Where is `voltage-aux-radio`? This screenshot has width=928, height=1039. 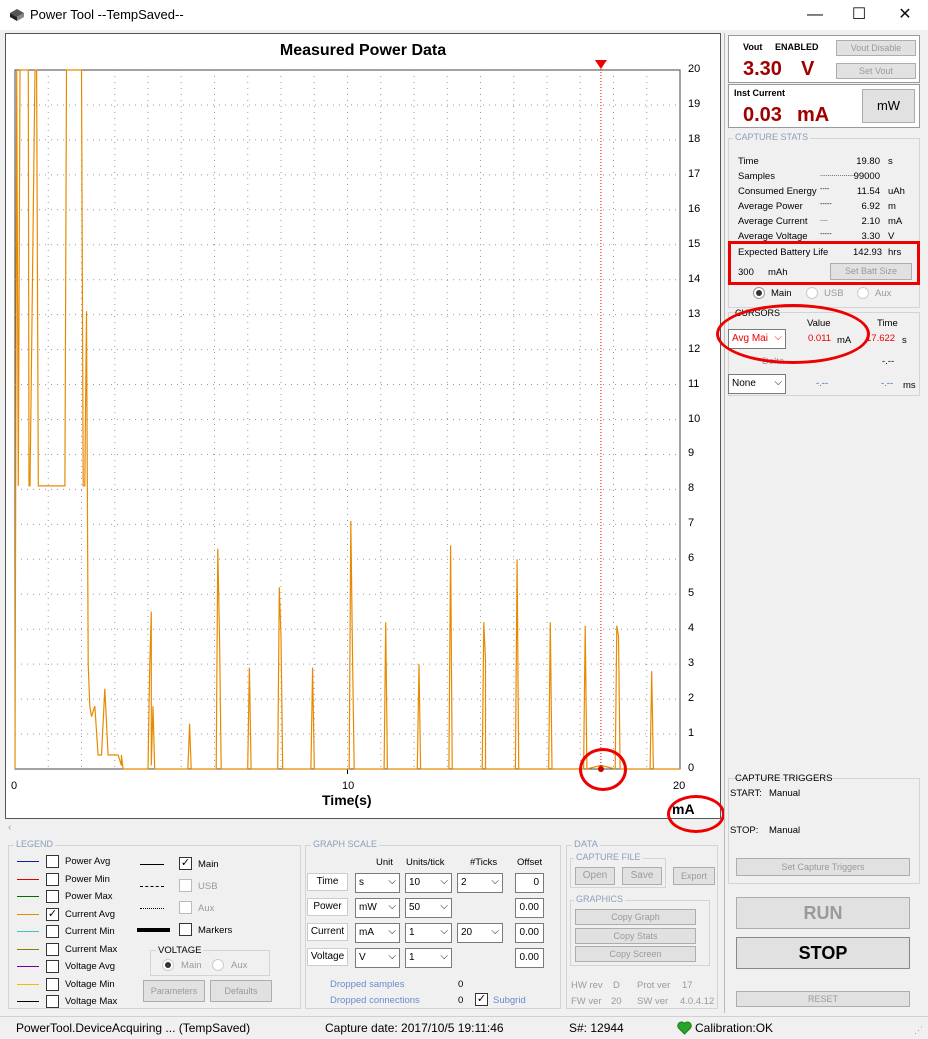
voltage-aux-radio is located at coordinates (218, 965).